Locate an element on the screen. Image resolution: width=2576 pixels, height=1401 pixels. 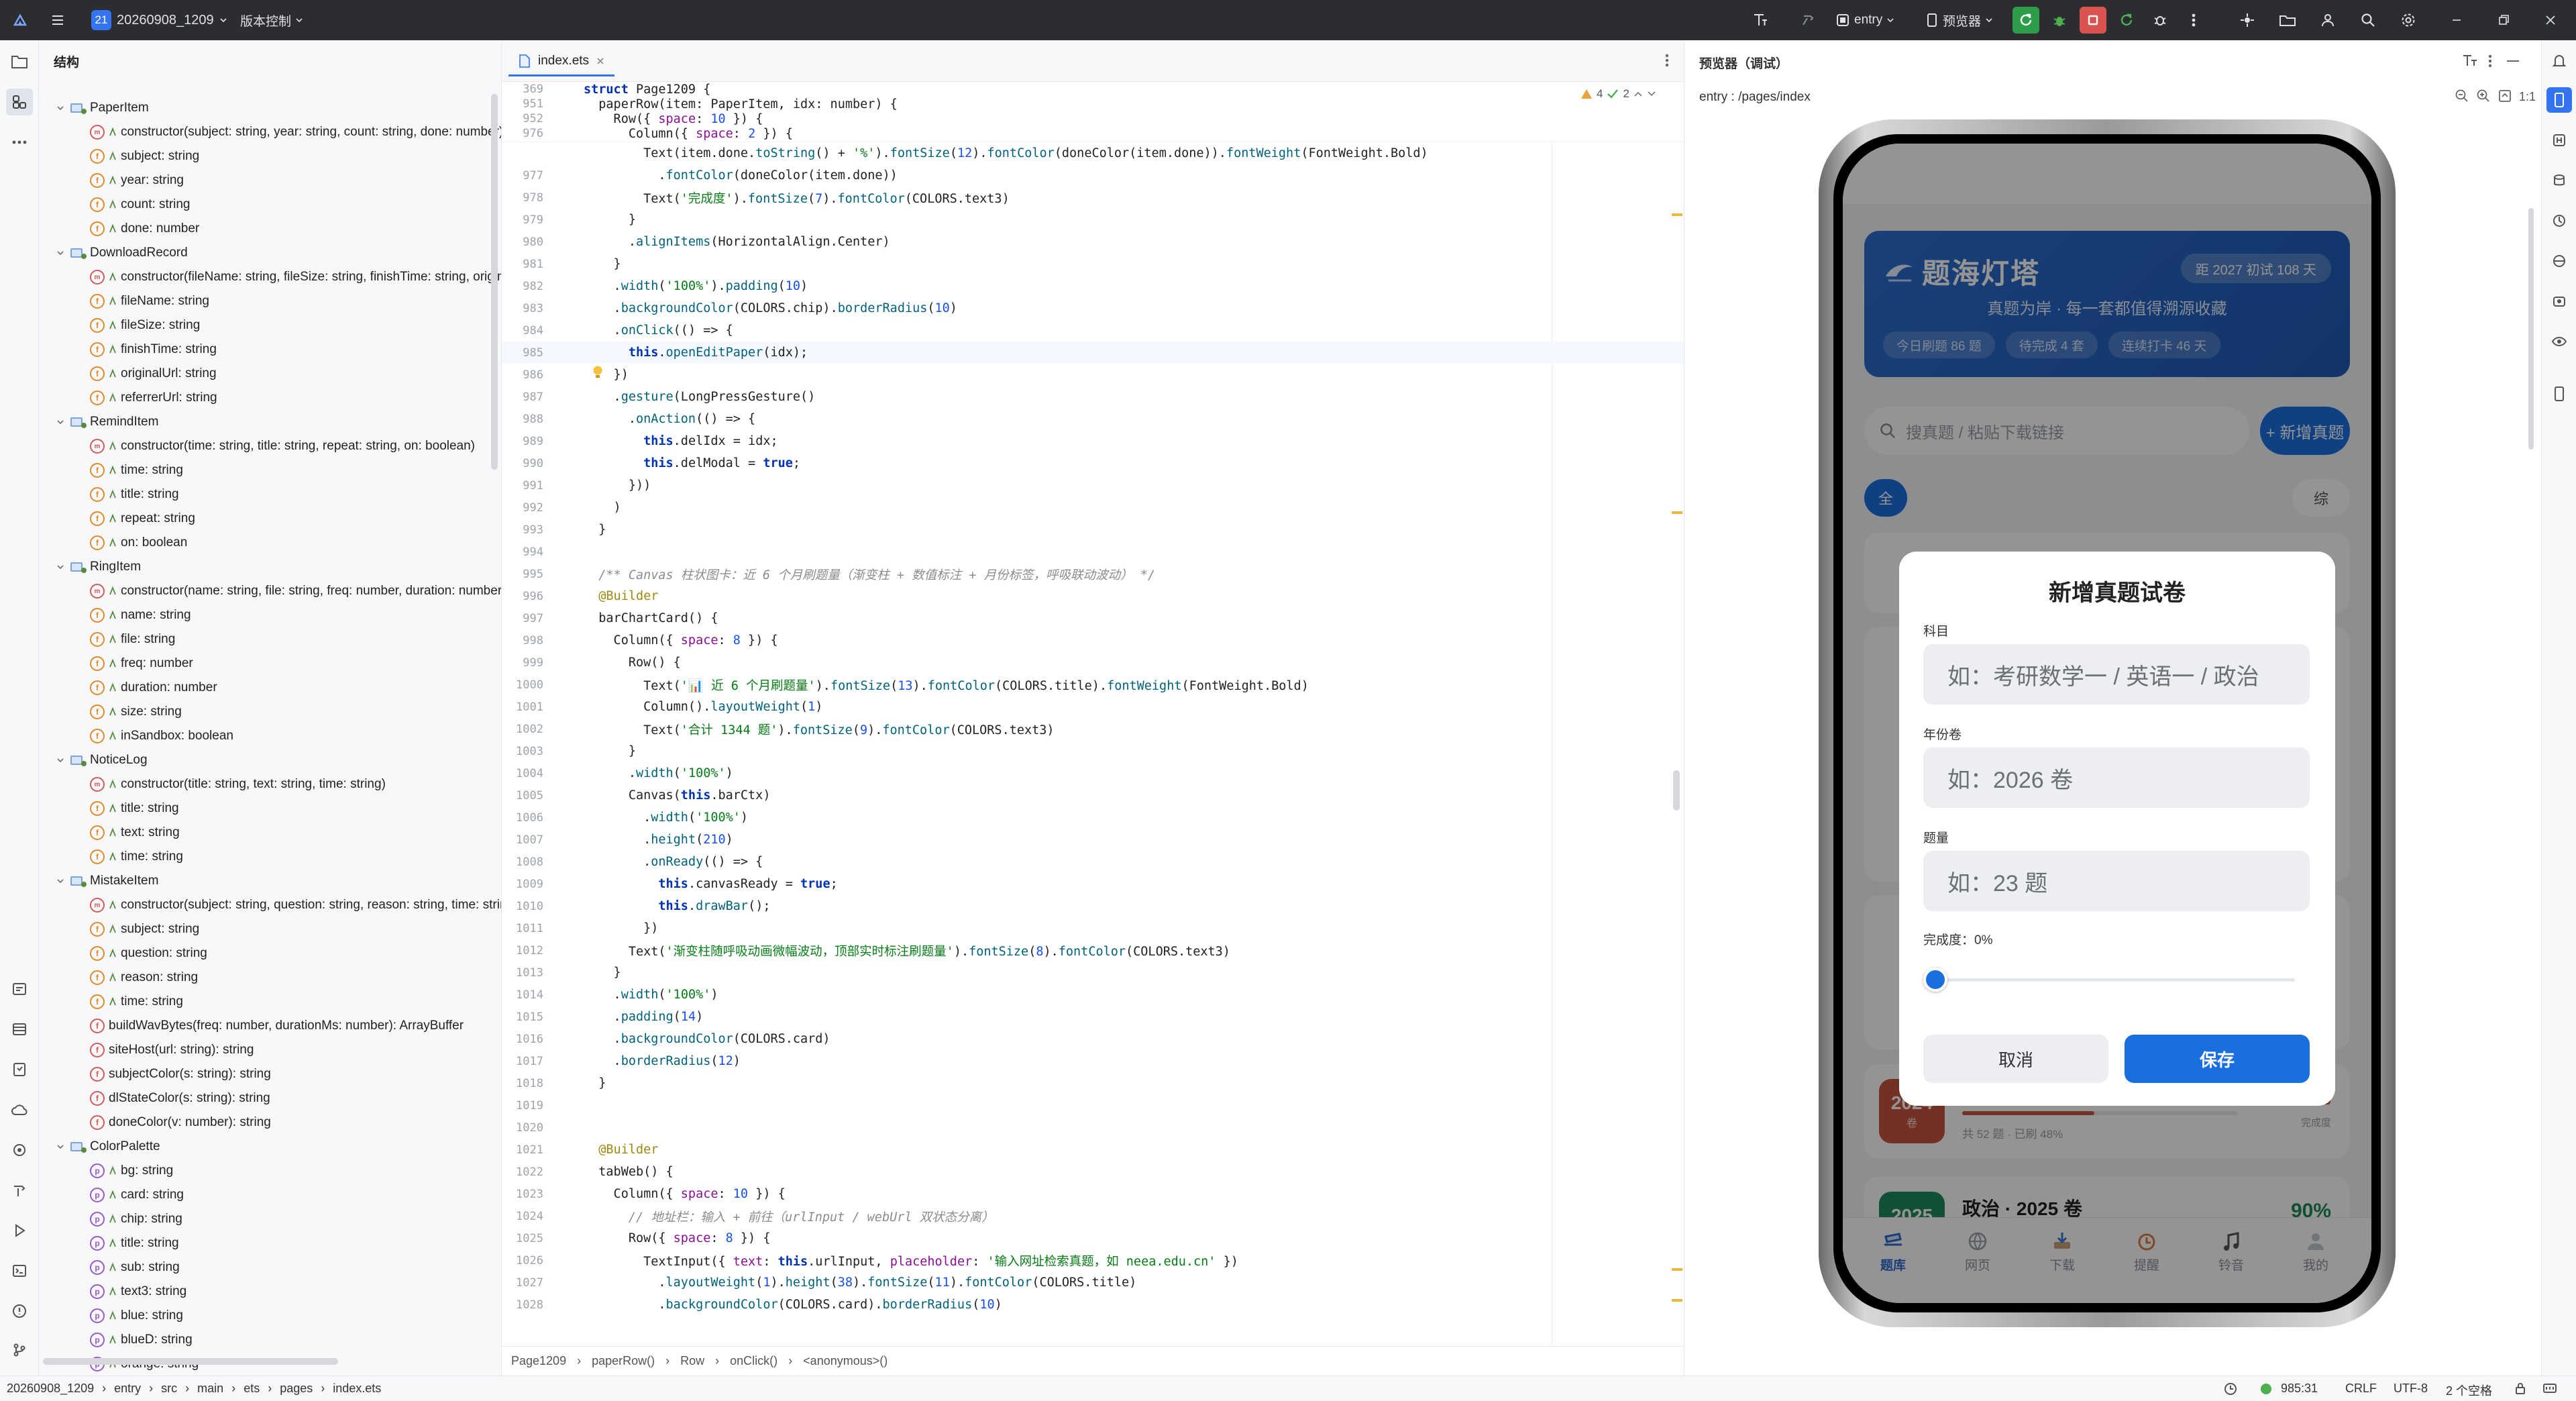
inspection-widget: 4 2 is located at coordinates (1618, 94).